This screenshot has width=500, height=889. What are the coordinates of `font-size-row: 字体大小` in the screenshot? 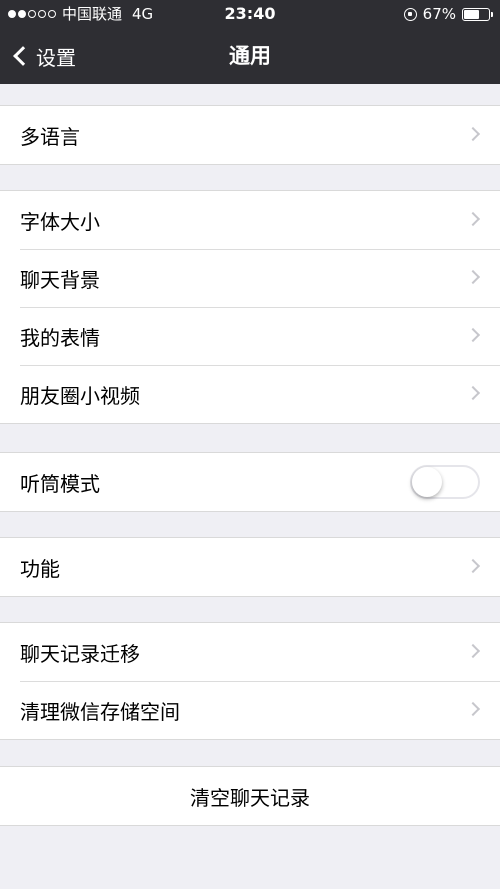 It's located at (250, 220).